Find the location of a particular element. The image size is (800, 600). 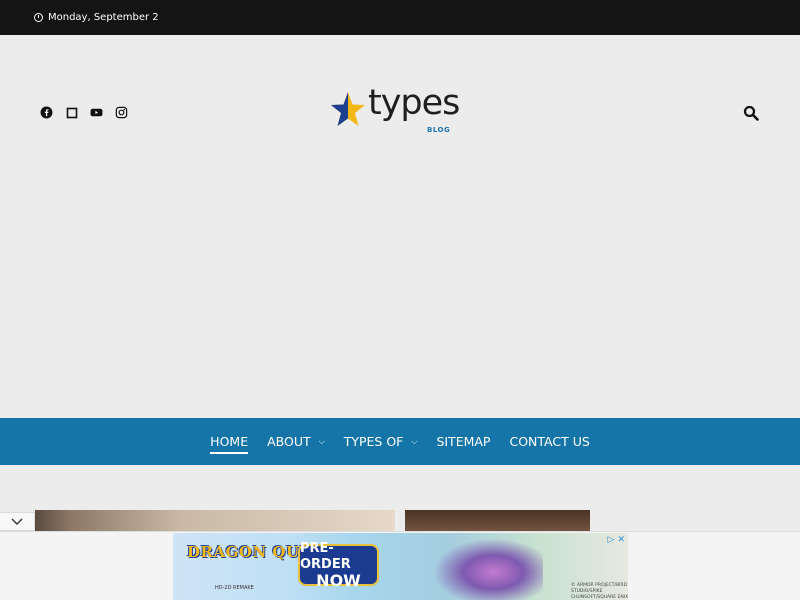

nav-item-about: ABOUT ⌵ is located at coordinates (296, 441).